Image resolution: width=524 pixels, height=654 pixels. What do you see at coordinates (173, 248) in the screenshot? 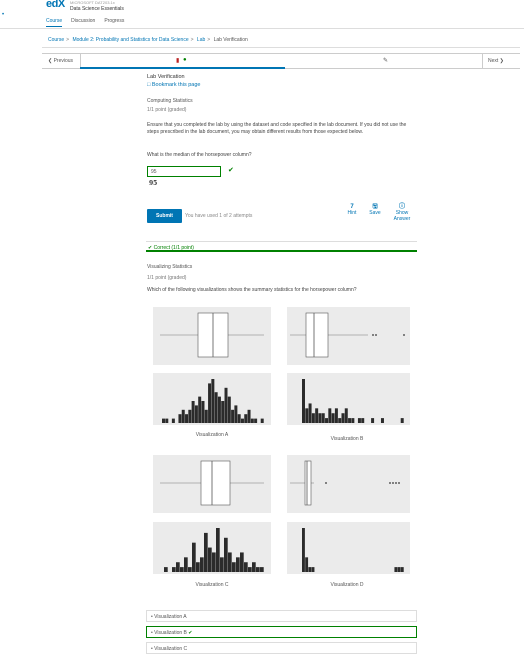
I see `feedback-text: Correct (1/1 point)` at bounding box center [173, 248].